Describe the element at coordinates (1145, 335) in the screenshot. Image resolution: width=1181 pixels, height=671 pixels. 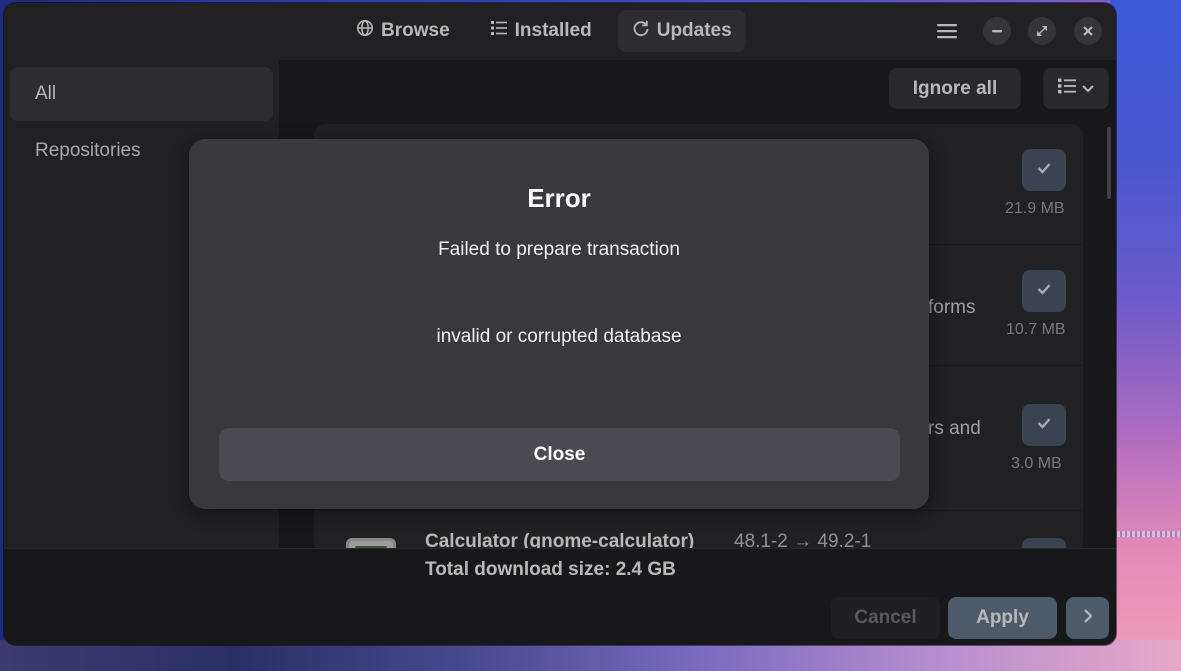
I see `wallpaper-edge` at that location.